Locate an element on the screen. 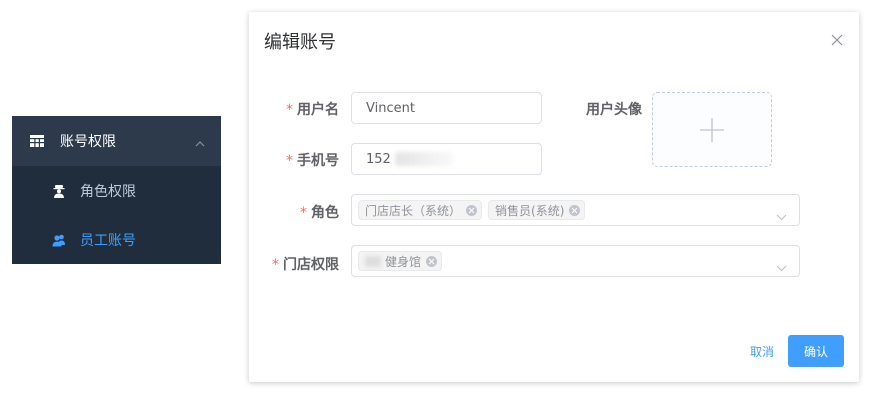 The width and height of the screenshot is (871, 397). users-icon is located at coordinates (59, 240).